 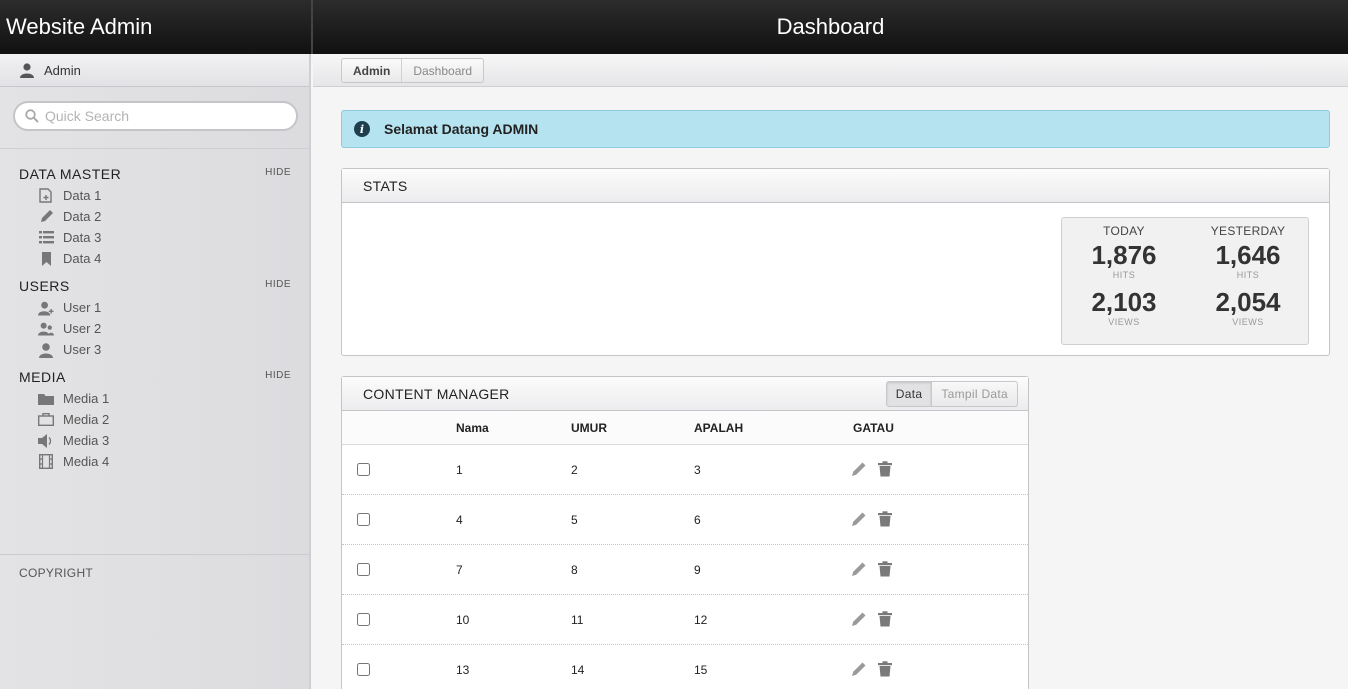 What do you see at coordinates (701, 670) in the screenshot?
I see `cell-apalah: 15` at bounding box center [701, 670].